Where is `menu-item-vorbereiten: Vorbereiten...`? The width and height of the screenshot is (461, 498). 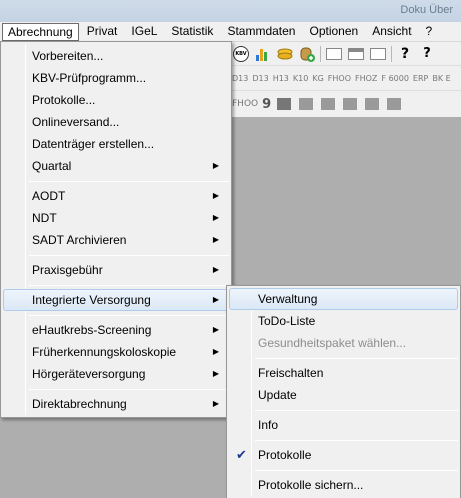 menu-item-vorbereiten: Vorbereiten... is located at coordinates (116, 56).